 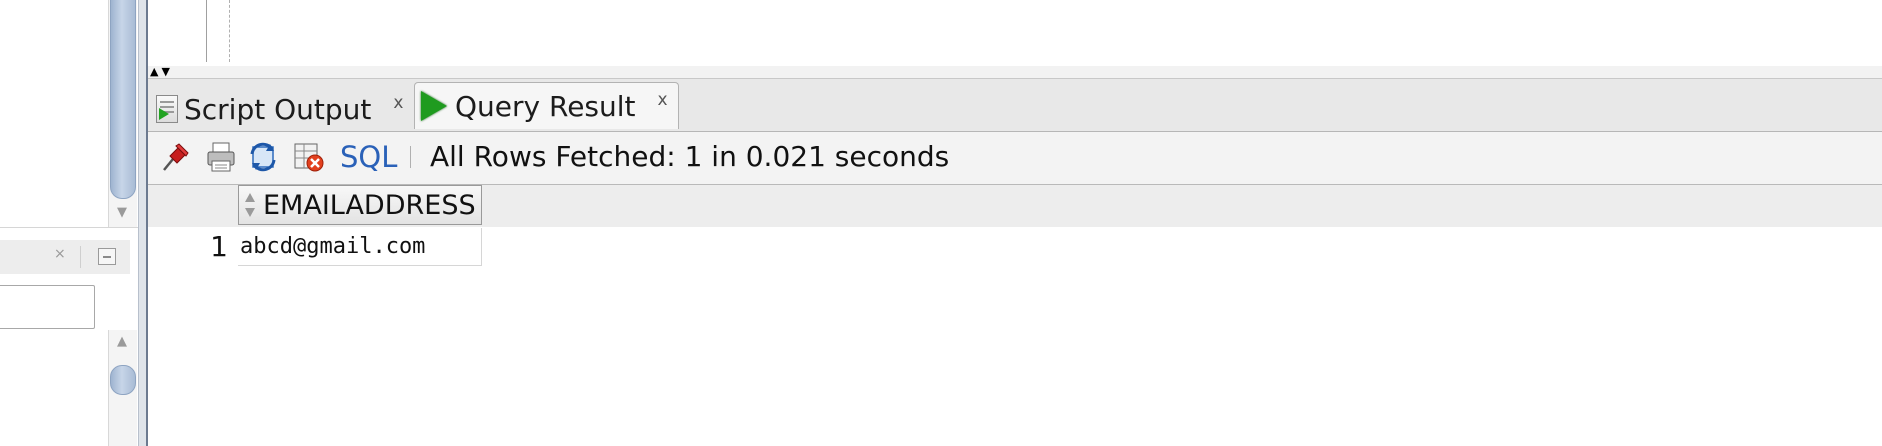 What do you see at coordinates (263, 157) in the screenshot?
I see `refresh-icon` at bounding box center [263, 157].